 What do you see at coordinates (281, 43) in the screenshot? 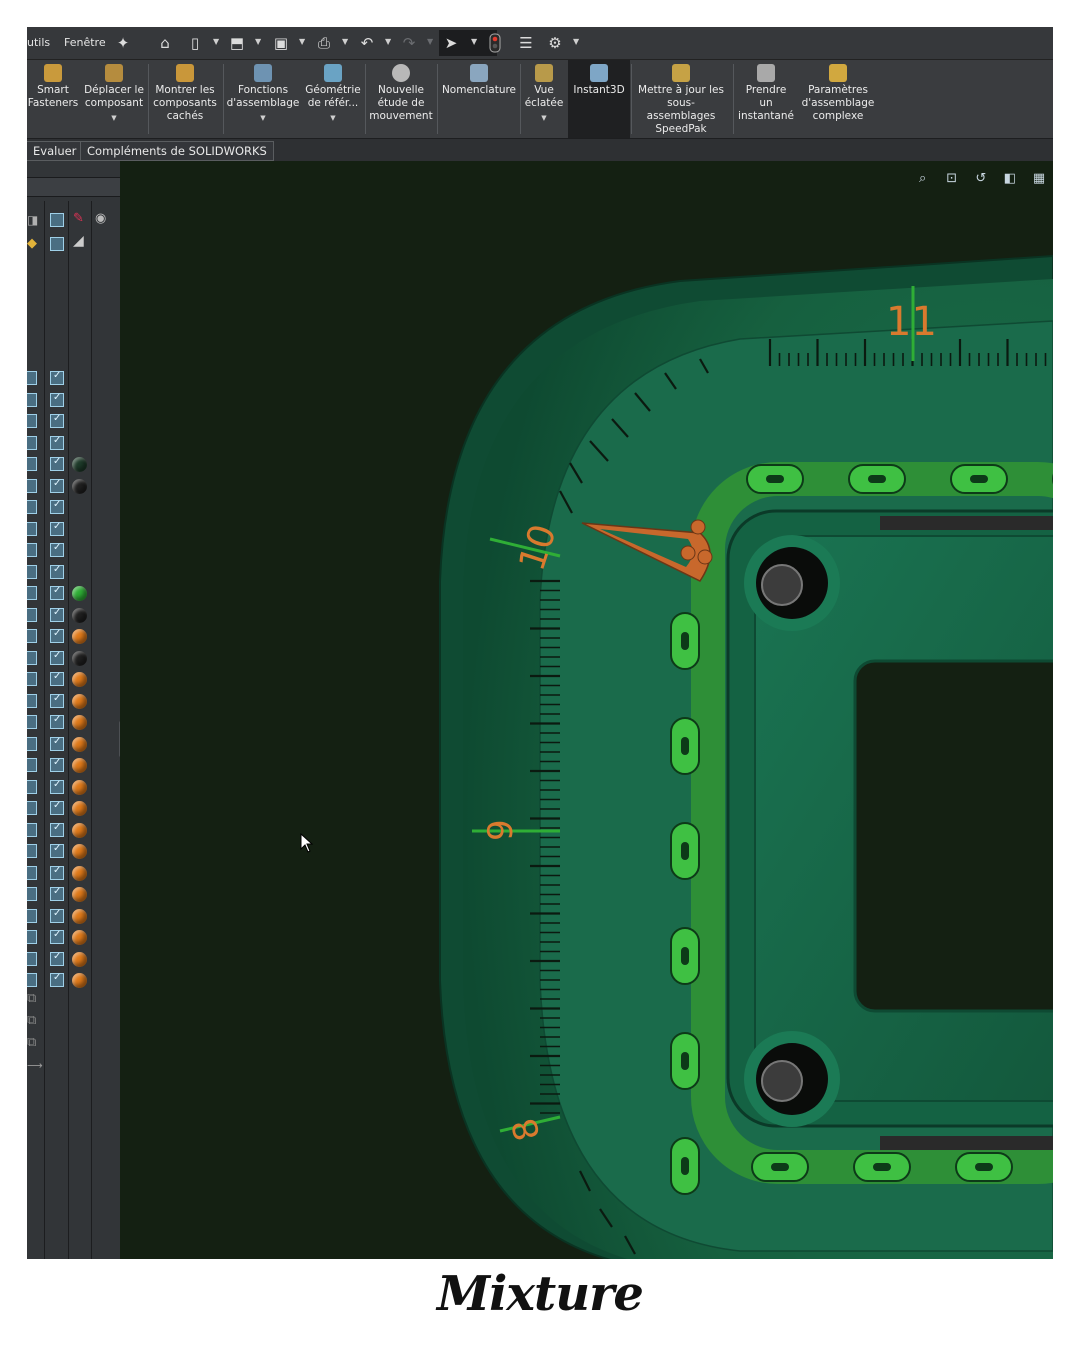
I see `save-icon: ▣` at bounding box center [281, 43].